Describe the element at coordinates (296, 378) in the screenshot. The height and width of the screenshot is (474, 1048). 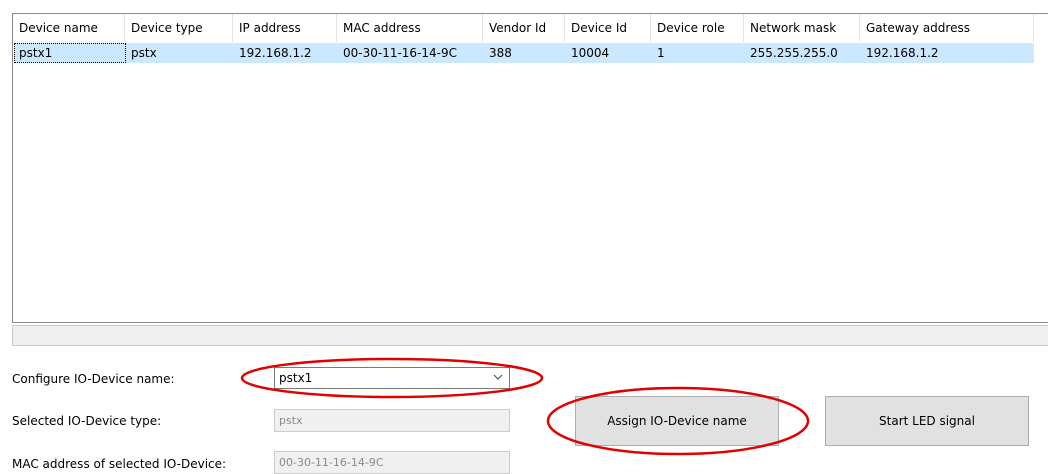
I see `device-name-value: pstx1` at that location.